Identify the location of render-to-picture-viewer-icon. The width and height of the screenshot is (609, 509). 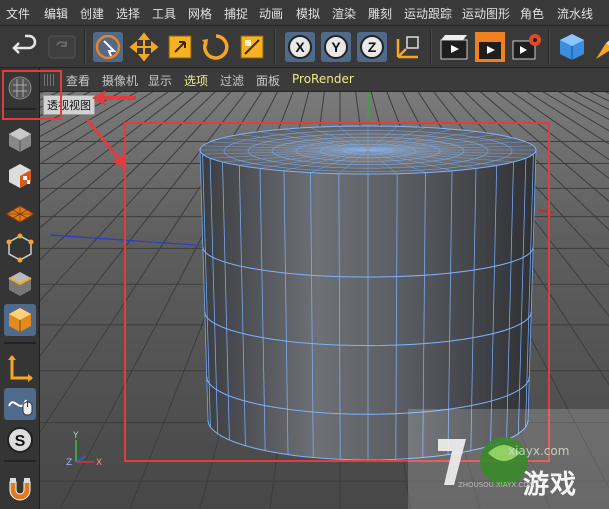
(490, 47).